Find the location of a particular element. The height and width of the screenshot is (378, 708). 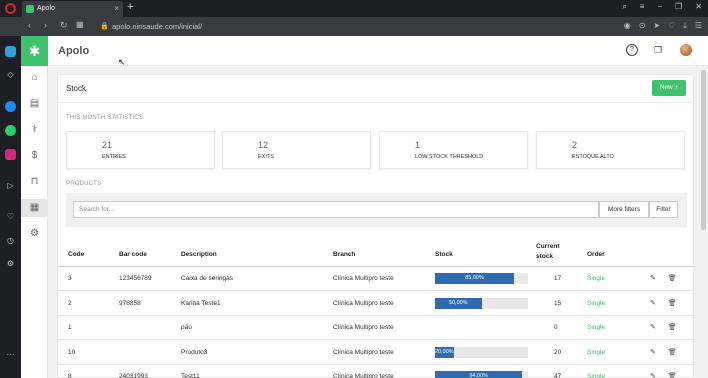

column-description: Description is located at coordinates (199, 254).